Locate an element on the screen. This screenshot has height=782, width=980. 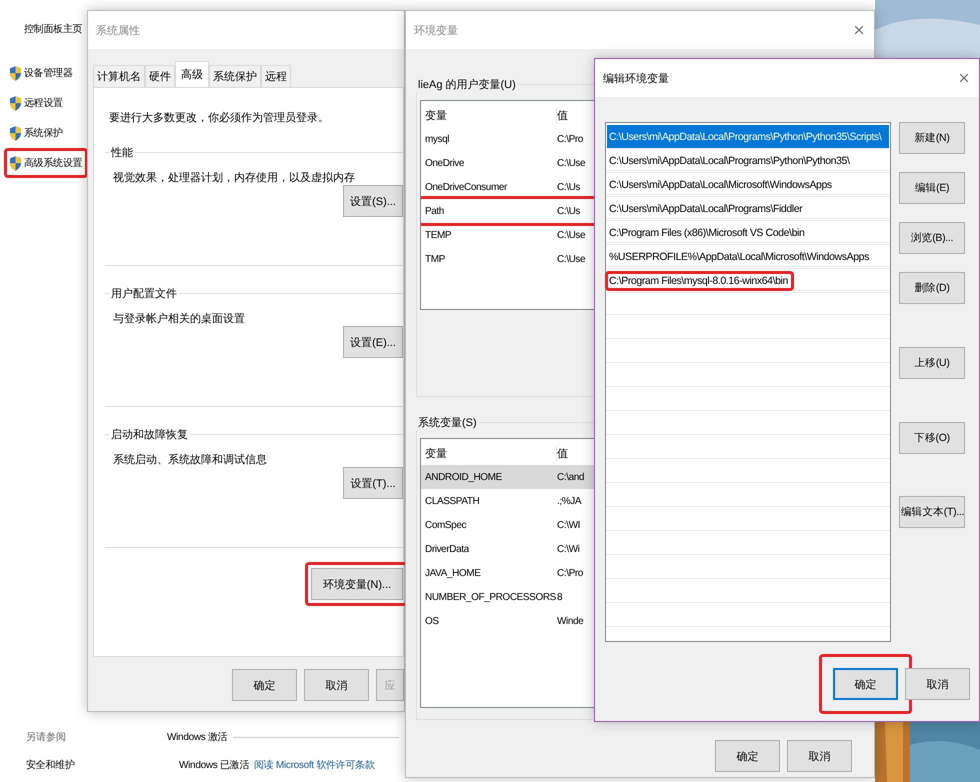
section-heading: 另请参阅 is located at coordinates (46, 737).